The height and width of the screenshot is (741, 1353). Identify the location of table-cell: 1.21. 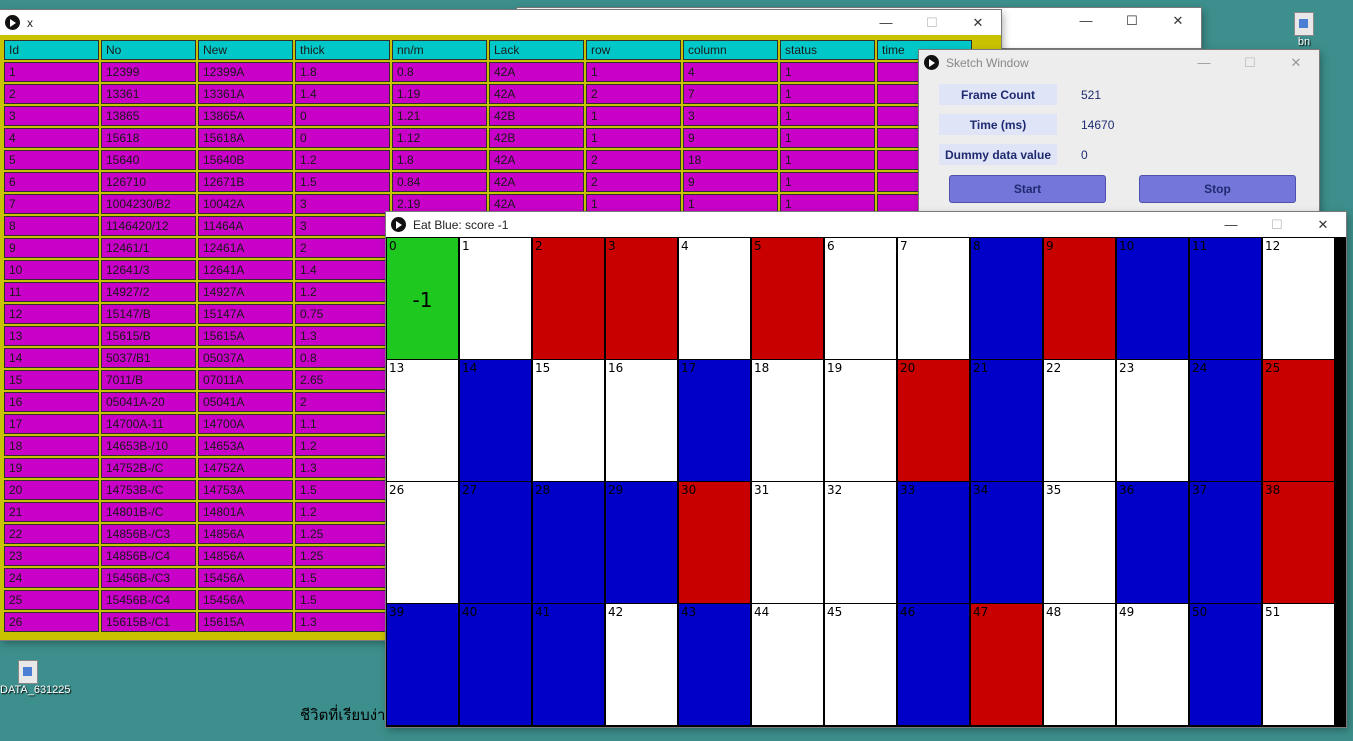
(439, 116).